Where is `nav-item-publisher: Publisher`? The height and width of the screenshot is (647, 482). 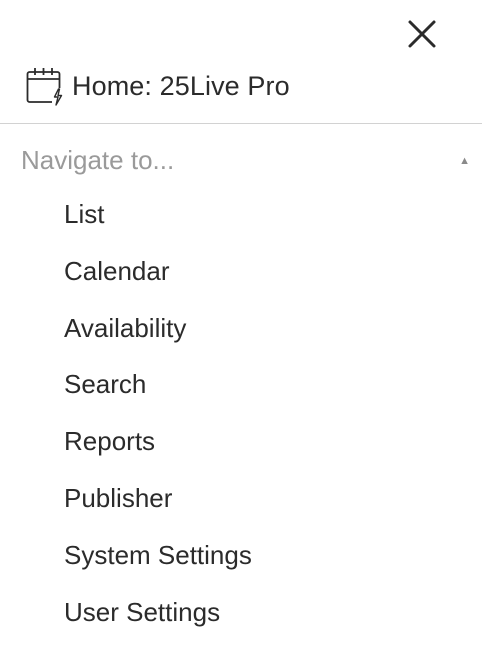 nav-item-publisher: Publisher is located at coordinates (158, 498).